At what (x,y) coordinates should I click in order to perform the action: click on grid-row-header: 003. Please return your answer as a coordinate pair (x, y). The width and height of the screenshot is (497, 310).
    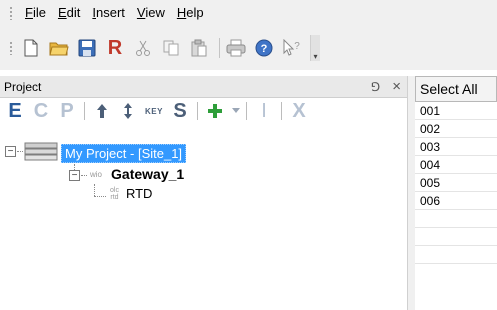
    Looking at the image, I should click on (456, 147).